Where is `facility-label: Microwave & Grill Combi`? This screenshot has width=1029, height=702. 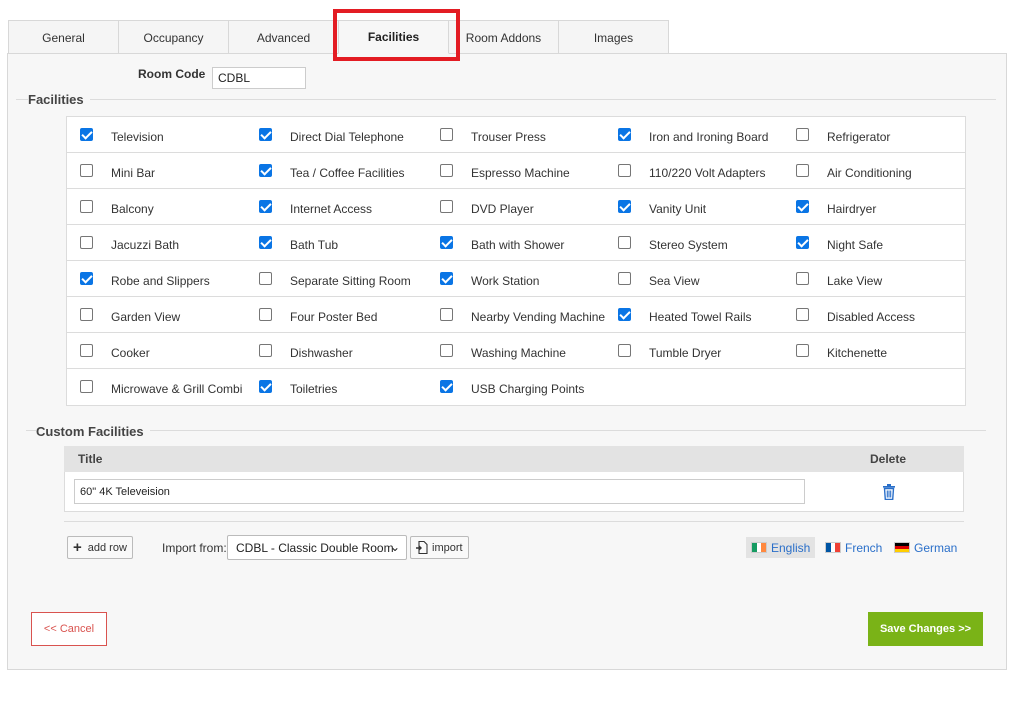
facility-label: Microwave & Grill Combi is located at coordinates (177, 389).